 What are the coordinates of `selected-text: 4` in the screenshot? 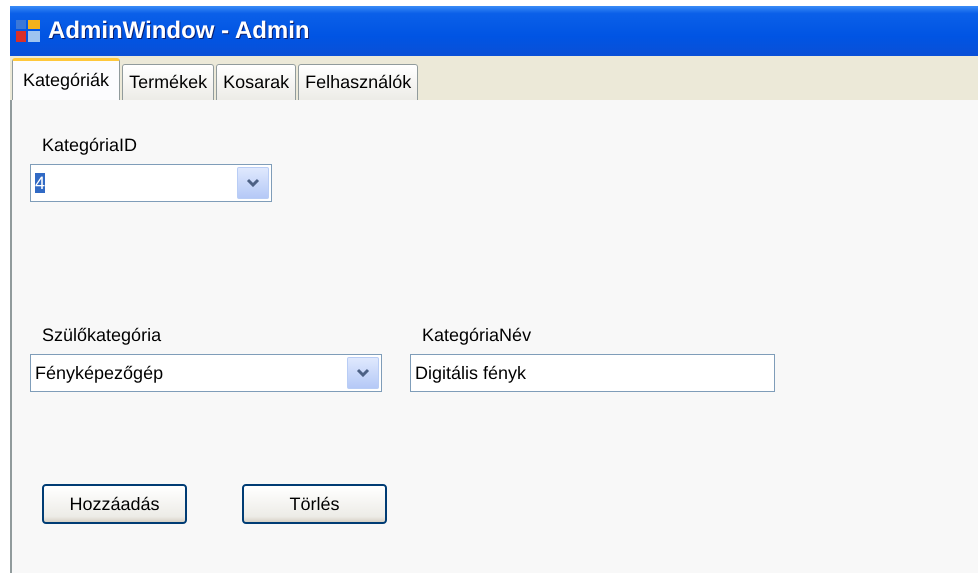 It's located at (40, 183).